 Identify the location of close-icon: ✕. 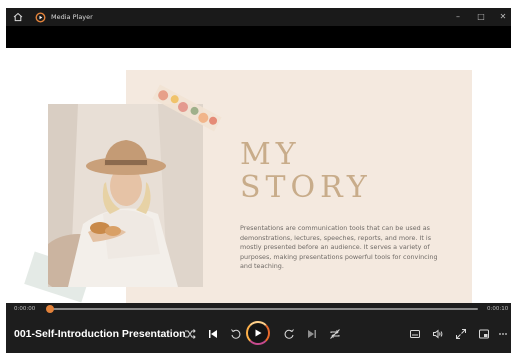
(503, 17).